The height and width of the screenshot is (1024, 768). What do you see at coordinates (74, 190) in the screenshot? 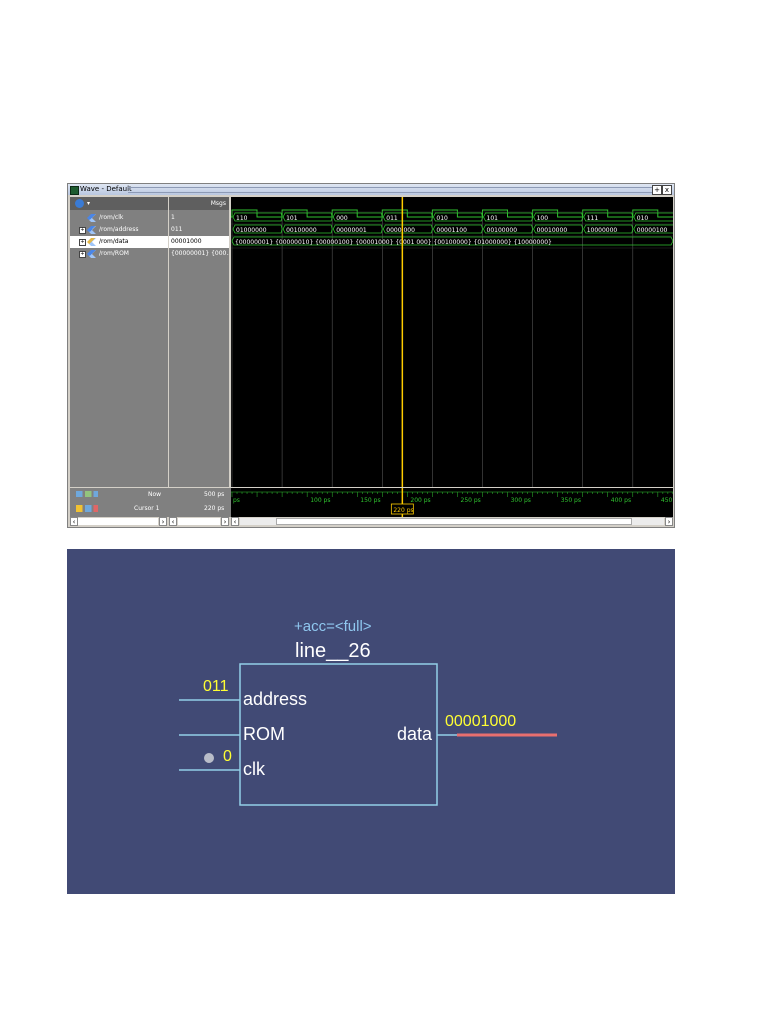
I see `wave-window-icon` at bounding box center [74, 190].